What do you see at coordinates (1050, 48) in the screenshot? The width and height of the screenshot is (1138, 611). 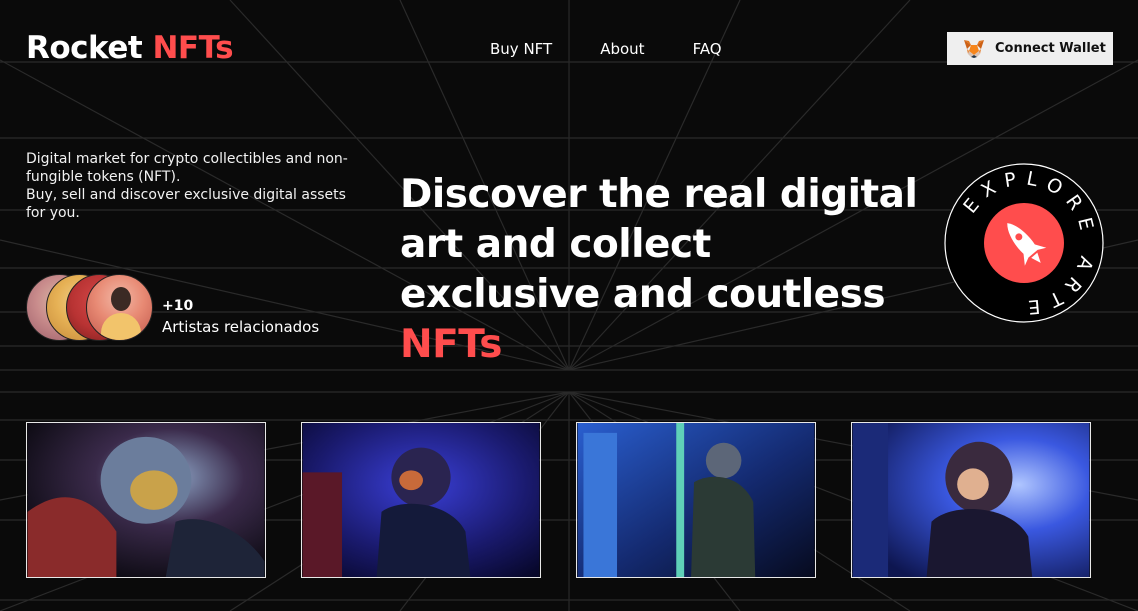 I see `connect-wallet-label: Connect Wallet` at bounding box center [1050, 48].